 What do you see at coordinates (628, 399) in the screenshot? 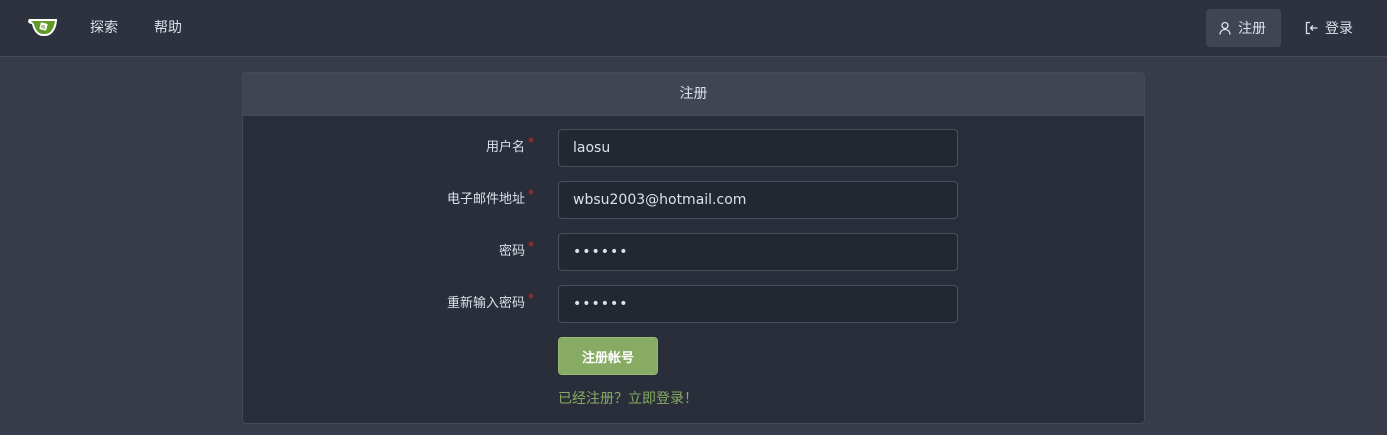
I see `login-link: 已经注册？立即登录！` at bounding box center [628, 399].